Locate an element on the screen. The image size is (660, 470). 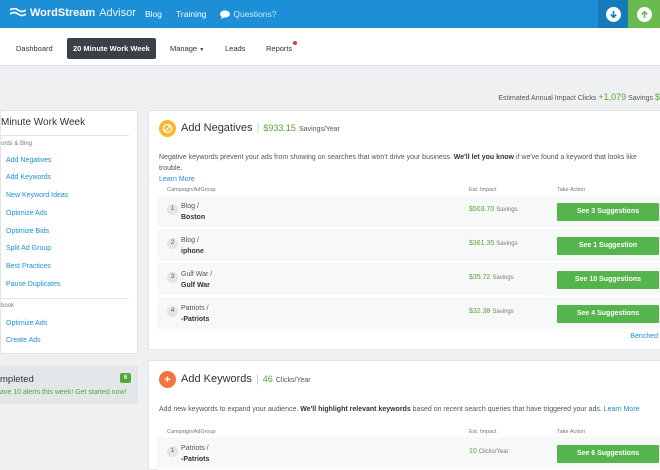
add-keywords-title-row: Add Keywords | 46 Clicks/Year is located at coordinates (246, 379).